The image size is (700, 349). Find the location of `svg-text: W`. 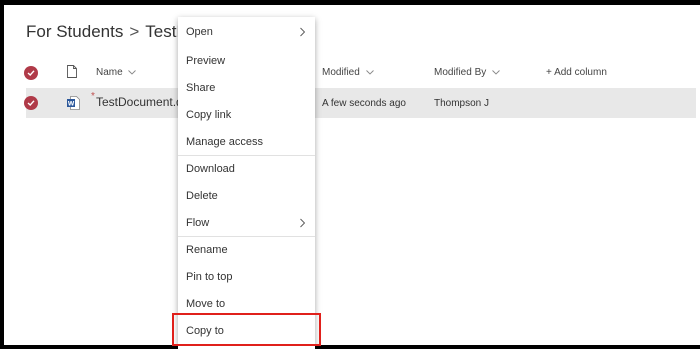

svg-text: W is located at coordinates (71, 104).